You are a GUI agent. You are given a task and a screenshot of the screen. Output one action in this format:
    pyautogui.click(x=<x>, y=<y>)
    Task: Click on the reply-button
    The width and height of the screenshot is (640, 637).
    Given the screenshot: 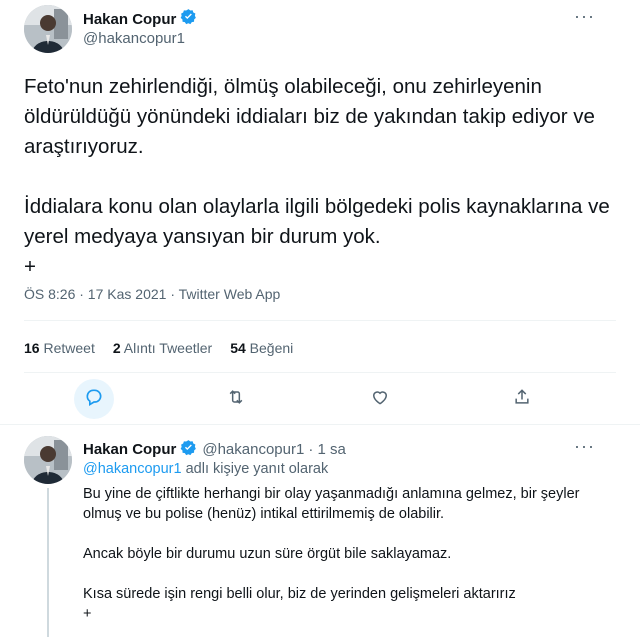 What is the action you would take?
    pyautogui.click(x=94, y=399)
    